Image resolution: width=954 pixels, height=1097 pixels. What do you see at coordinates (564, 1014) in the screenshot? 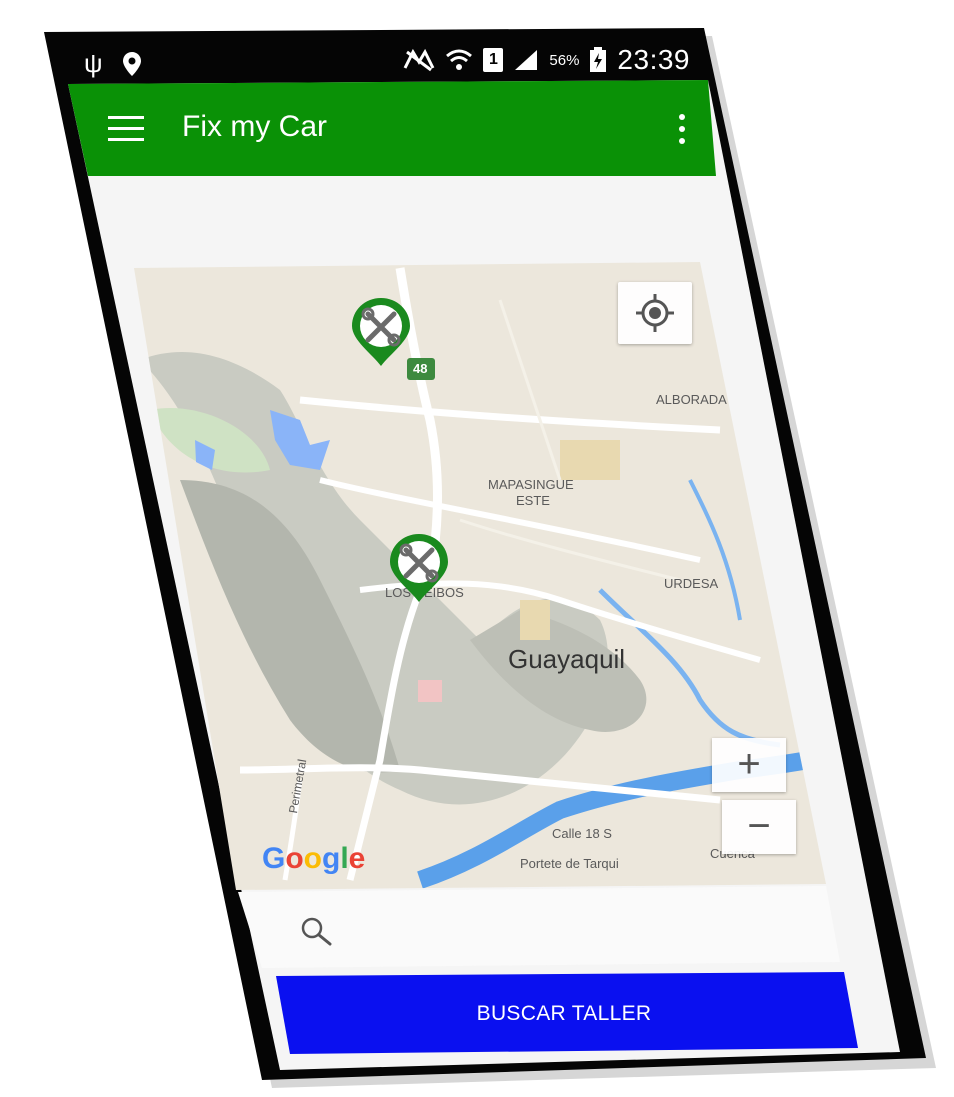
I see `buscar-taller-button: BUSCAR TALLER` at bounding box center [564, 1014].